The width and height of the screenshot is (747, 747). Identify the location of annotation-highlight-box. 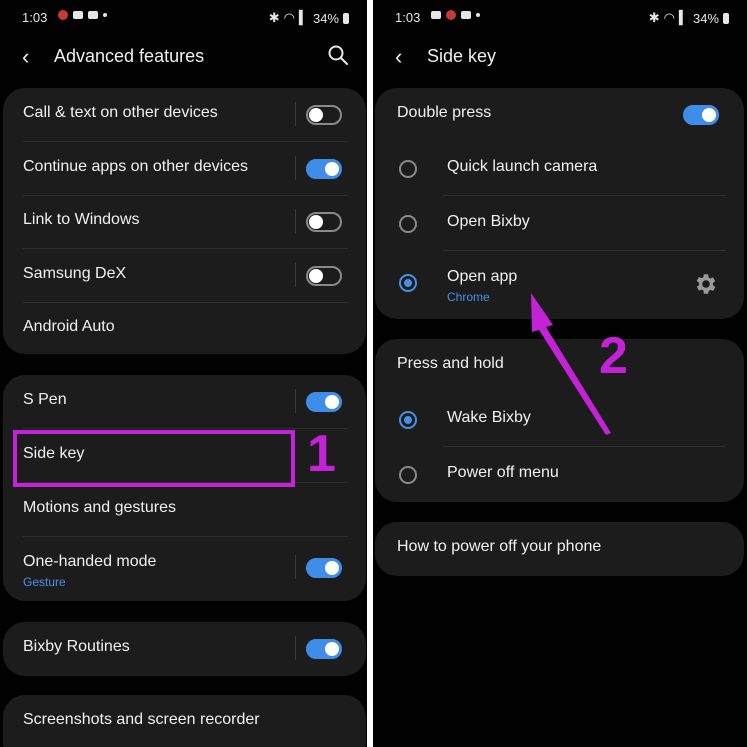
(154, 458).